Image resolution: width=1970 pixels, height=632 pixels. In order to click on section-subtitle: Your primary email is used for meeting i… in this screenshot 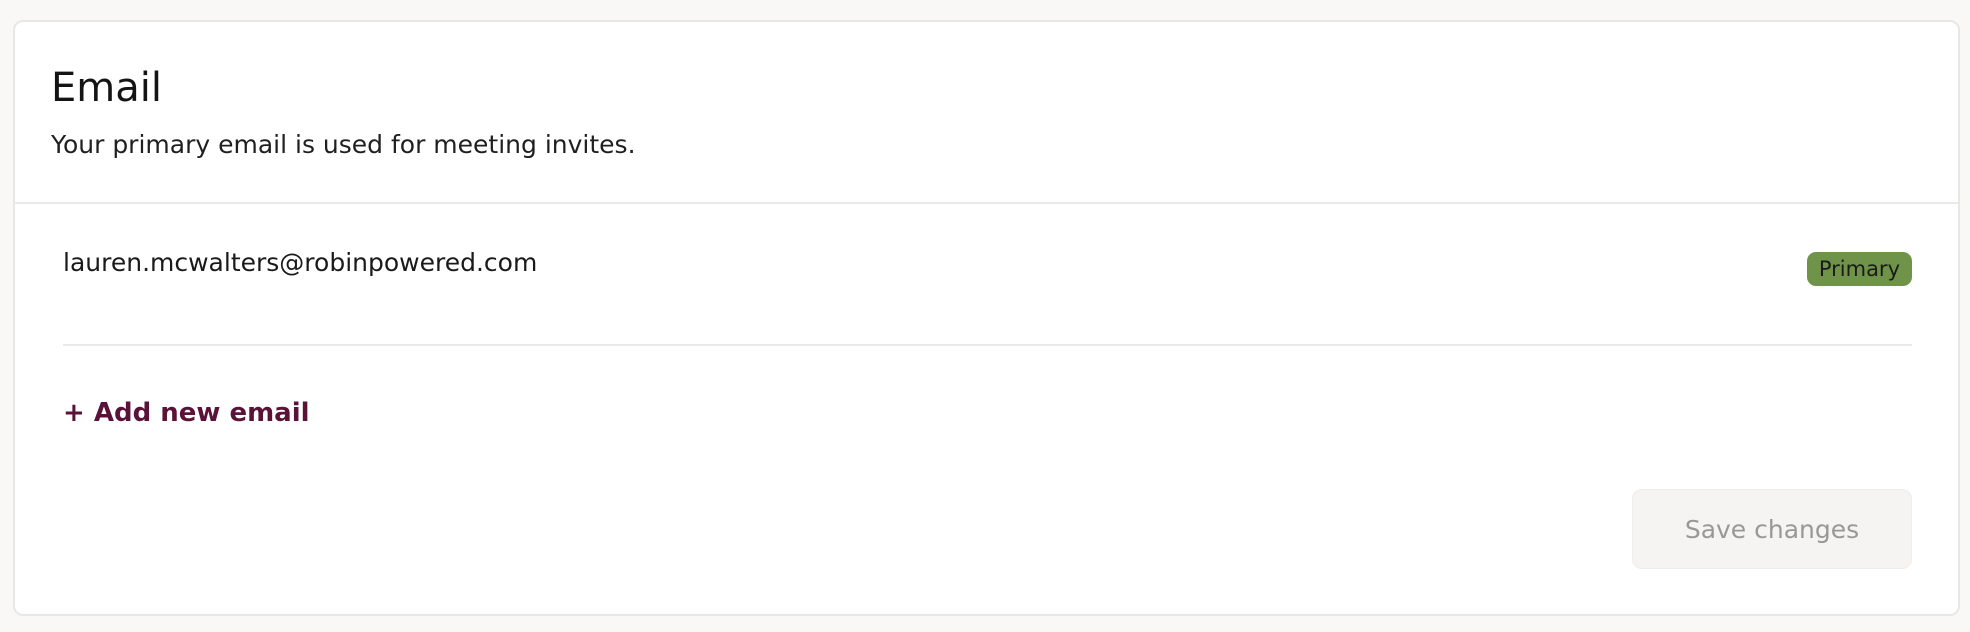, I will do `click(343, 144)`.